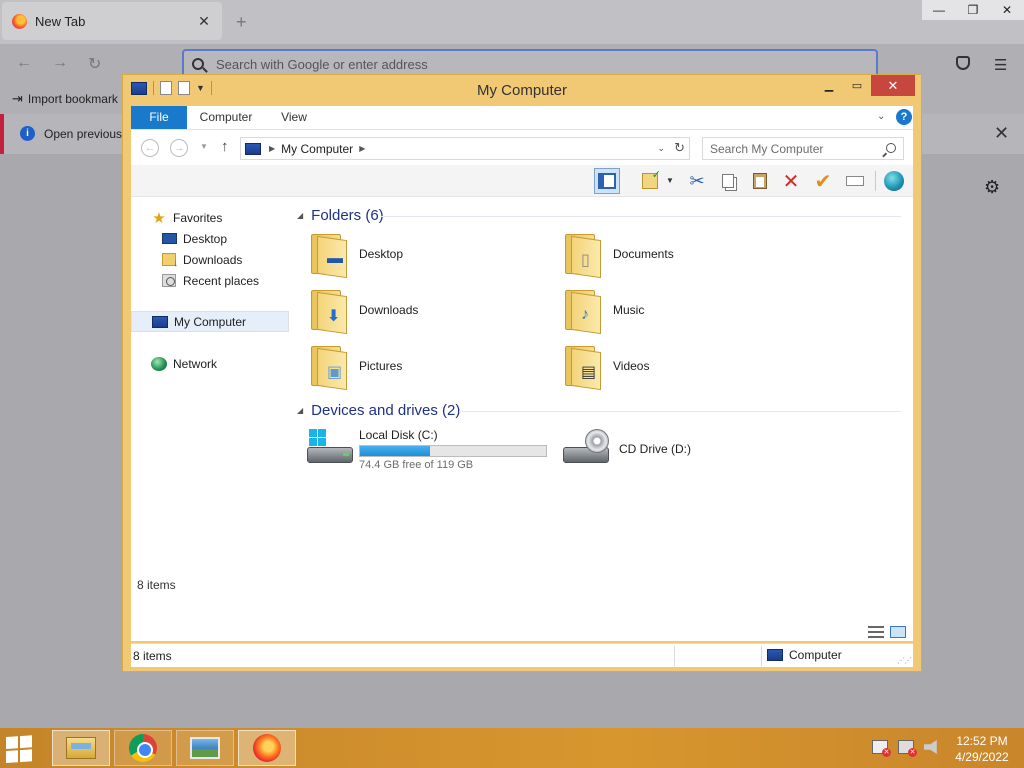 Image resolution: width=1024 pixels, height=768 pixels. I want to click on details-view-icon, so click(876, 632).